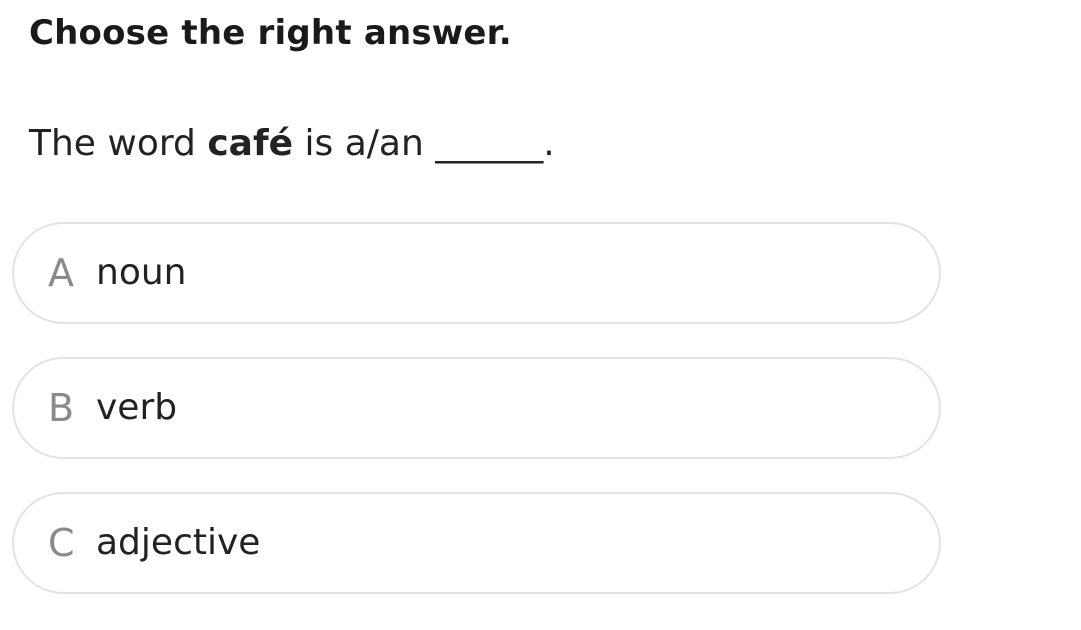  I want to click on option-b-letter: B, so click(61, 408).